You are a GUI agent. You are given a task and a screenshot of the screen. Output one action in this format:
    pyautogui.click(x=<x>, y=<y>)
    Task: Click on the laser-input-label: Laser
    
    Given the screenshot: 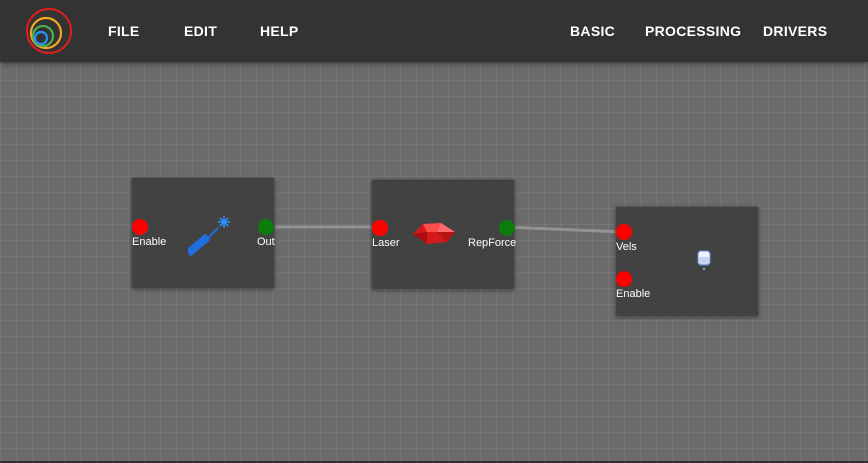 What is the action you would take?
    pyautogui.click(x=386, y=243)
    